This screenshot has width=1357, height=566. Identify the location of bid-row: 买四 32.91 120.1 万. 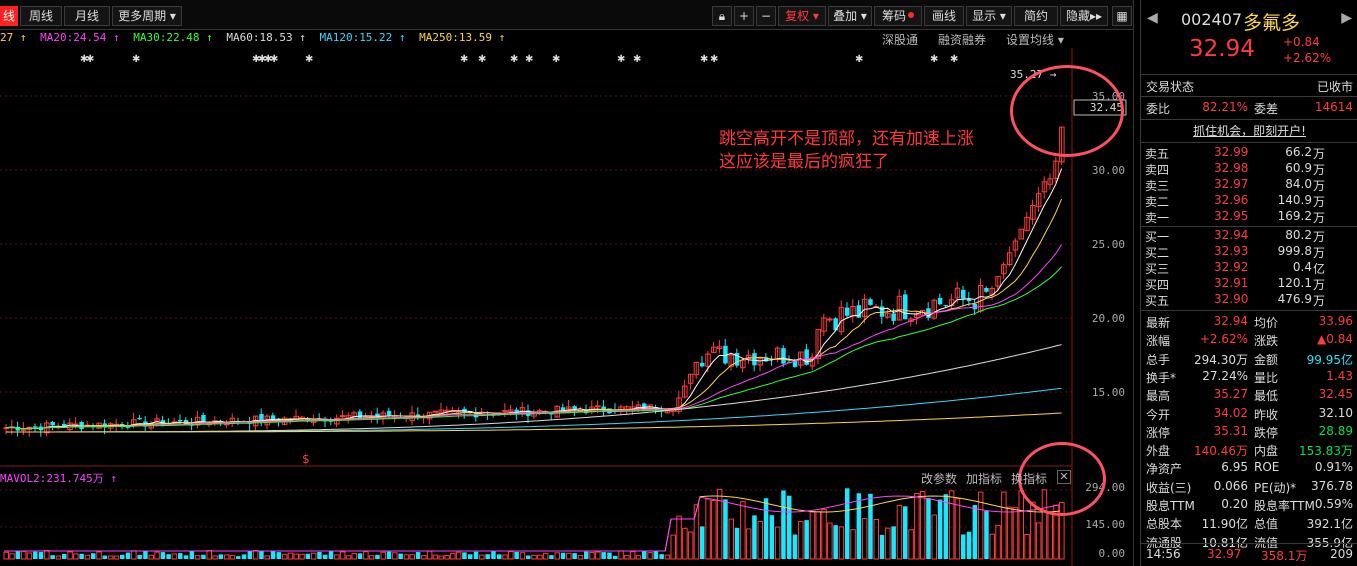
(1249, 284).